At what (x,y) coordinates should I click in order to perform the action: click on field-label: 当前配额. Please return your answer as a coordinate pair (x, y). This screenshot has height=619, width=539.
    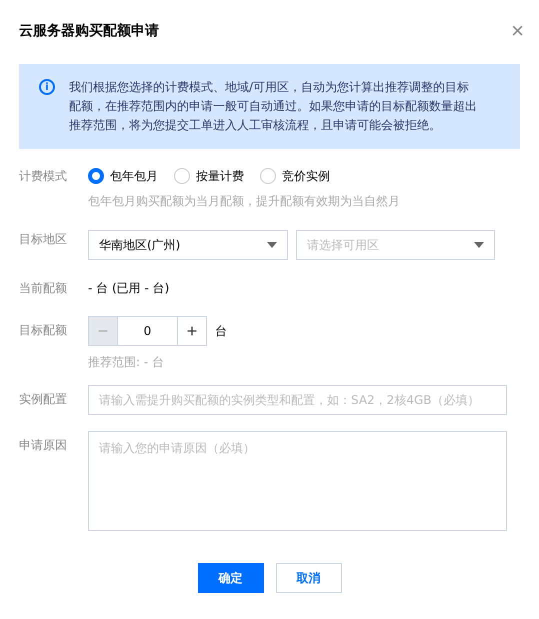
    Looking at the image, I should click on (43, 288).